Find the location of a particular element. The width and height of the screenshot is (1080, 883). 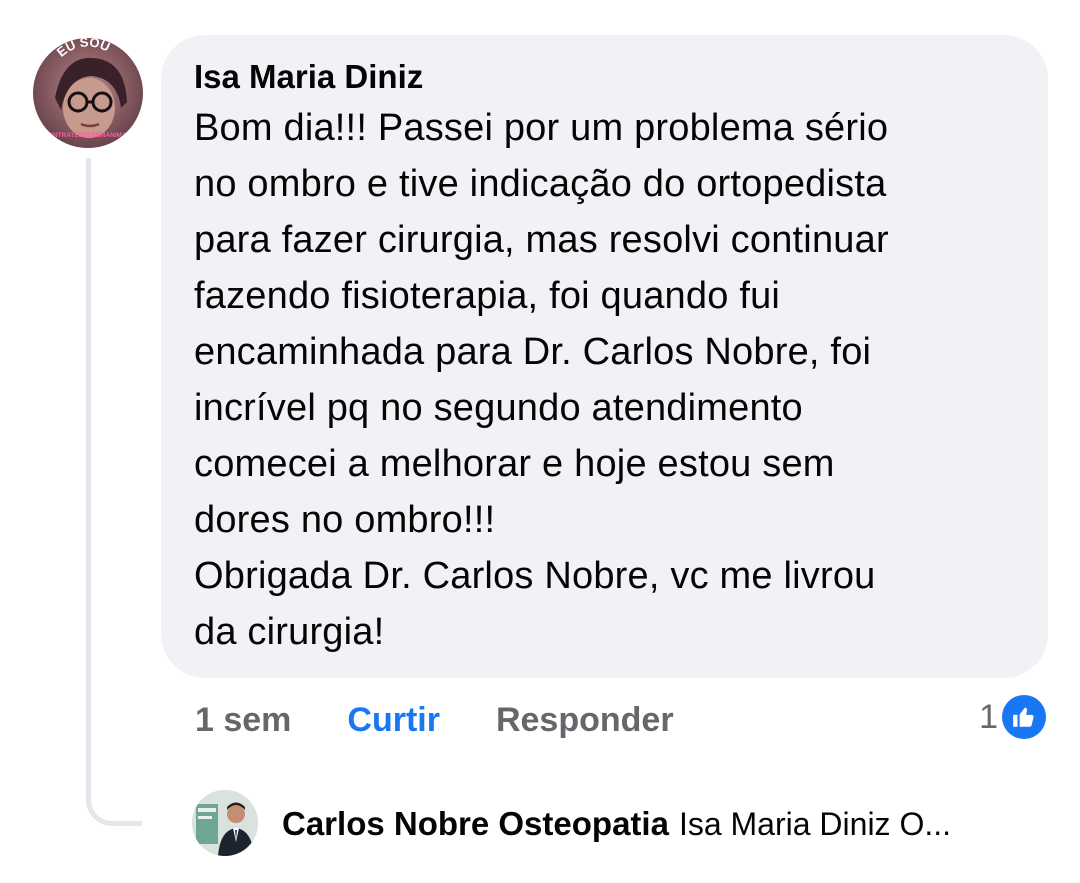

avatar-photo: EU SOU CONTRATESTESEMANIMAIS is located at coordinates (88, 93).